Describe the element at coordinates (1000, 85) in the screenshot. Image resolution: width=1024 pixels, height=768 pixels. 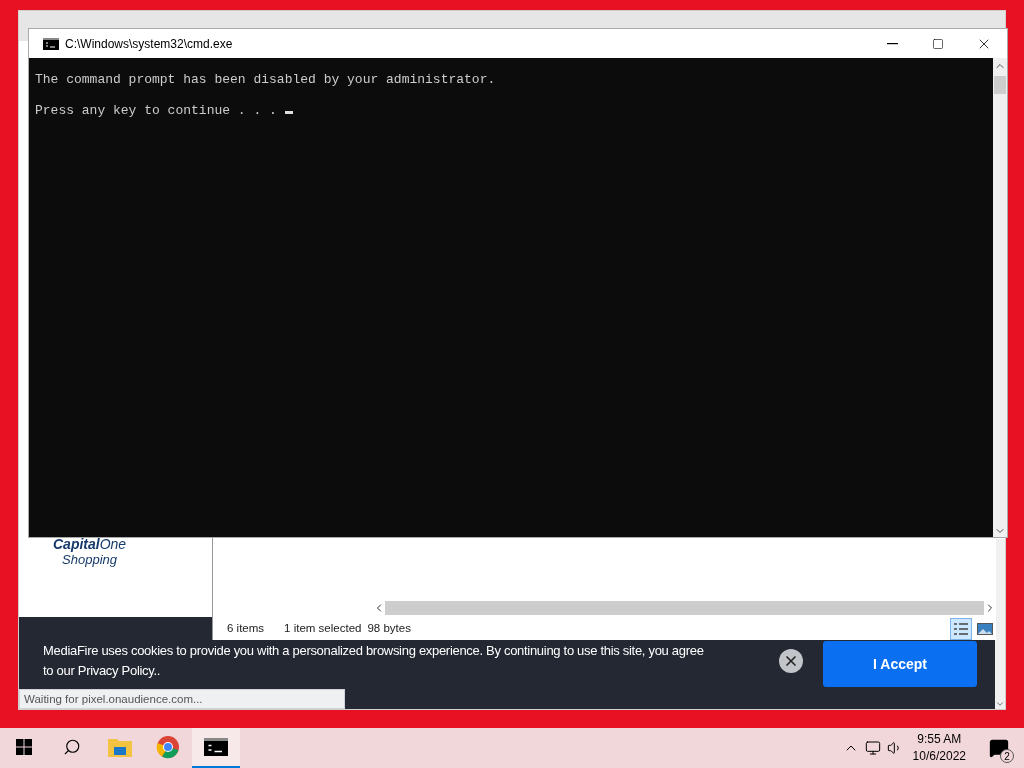
I see `scrollbar-thumb` at that location.